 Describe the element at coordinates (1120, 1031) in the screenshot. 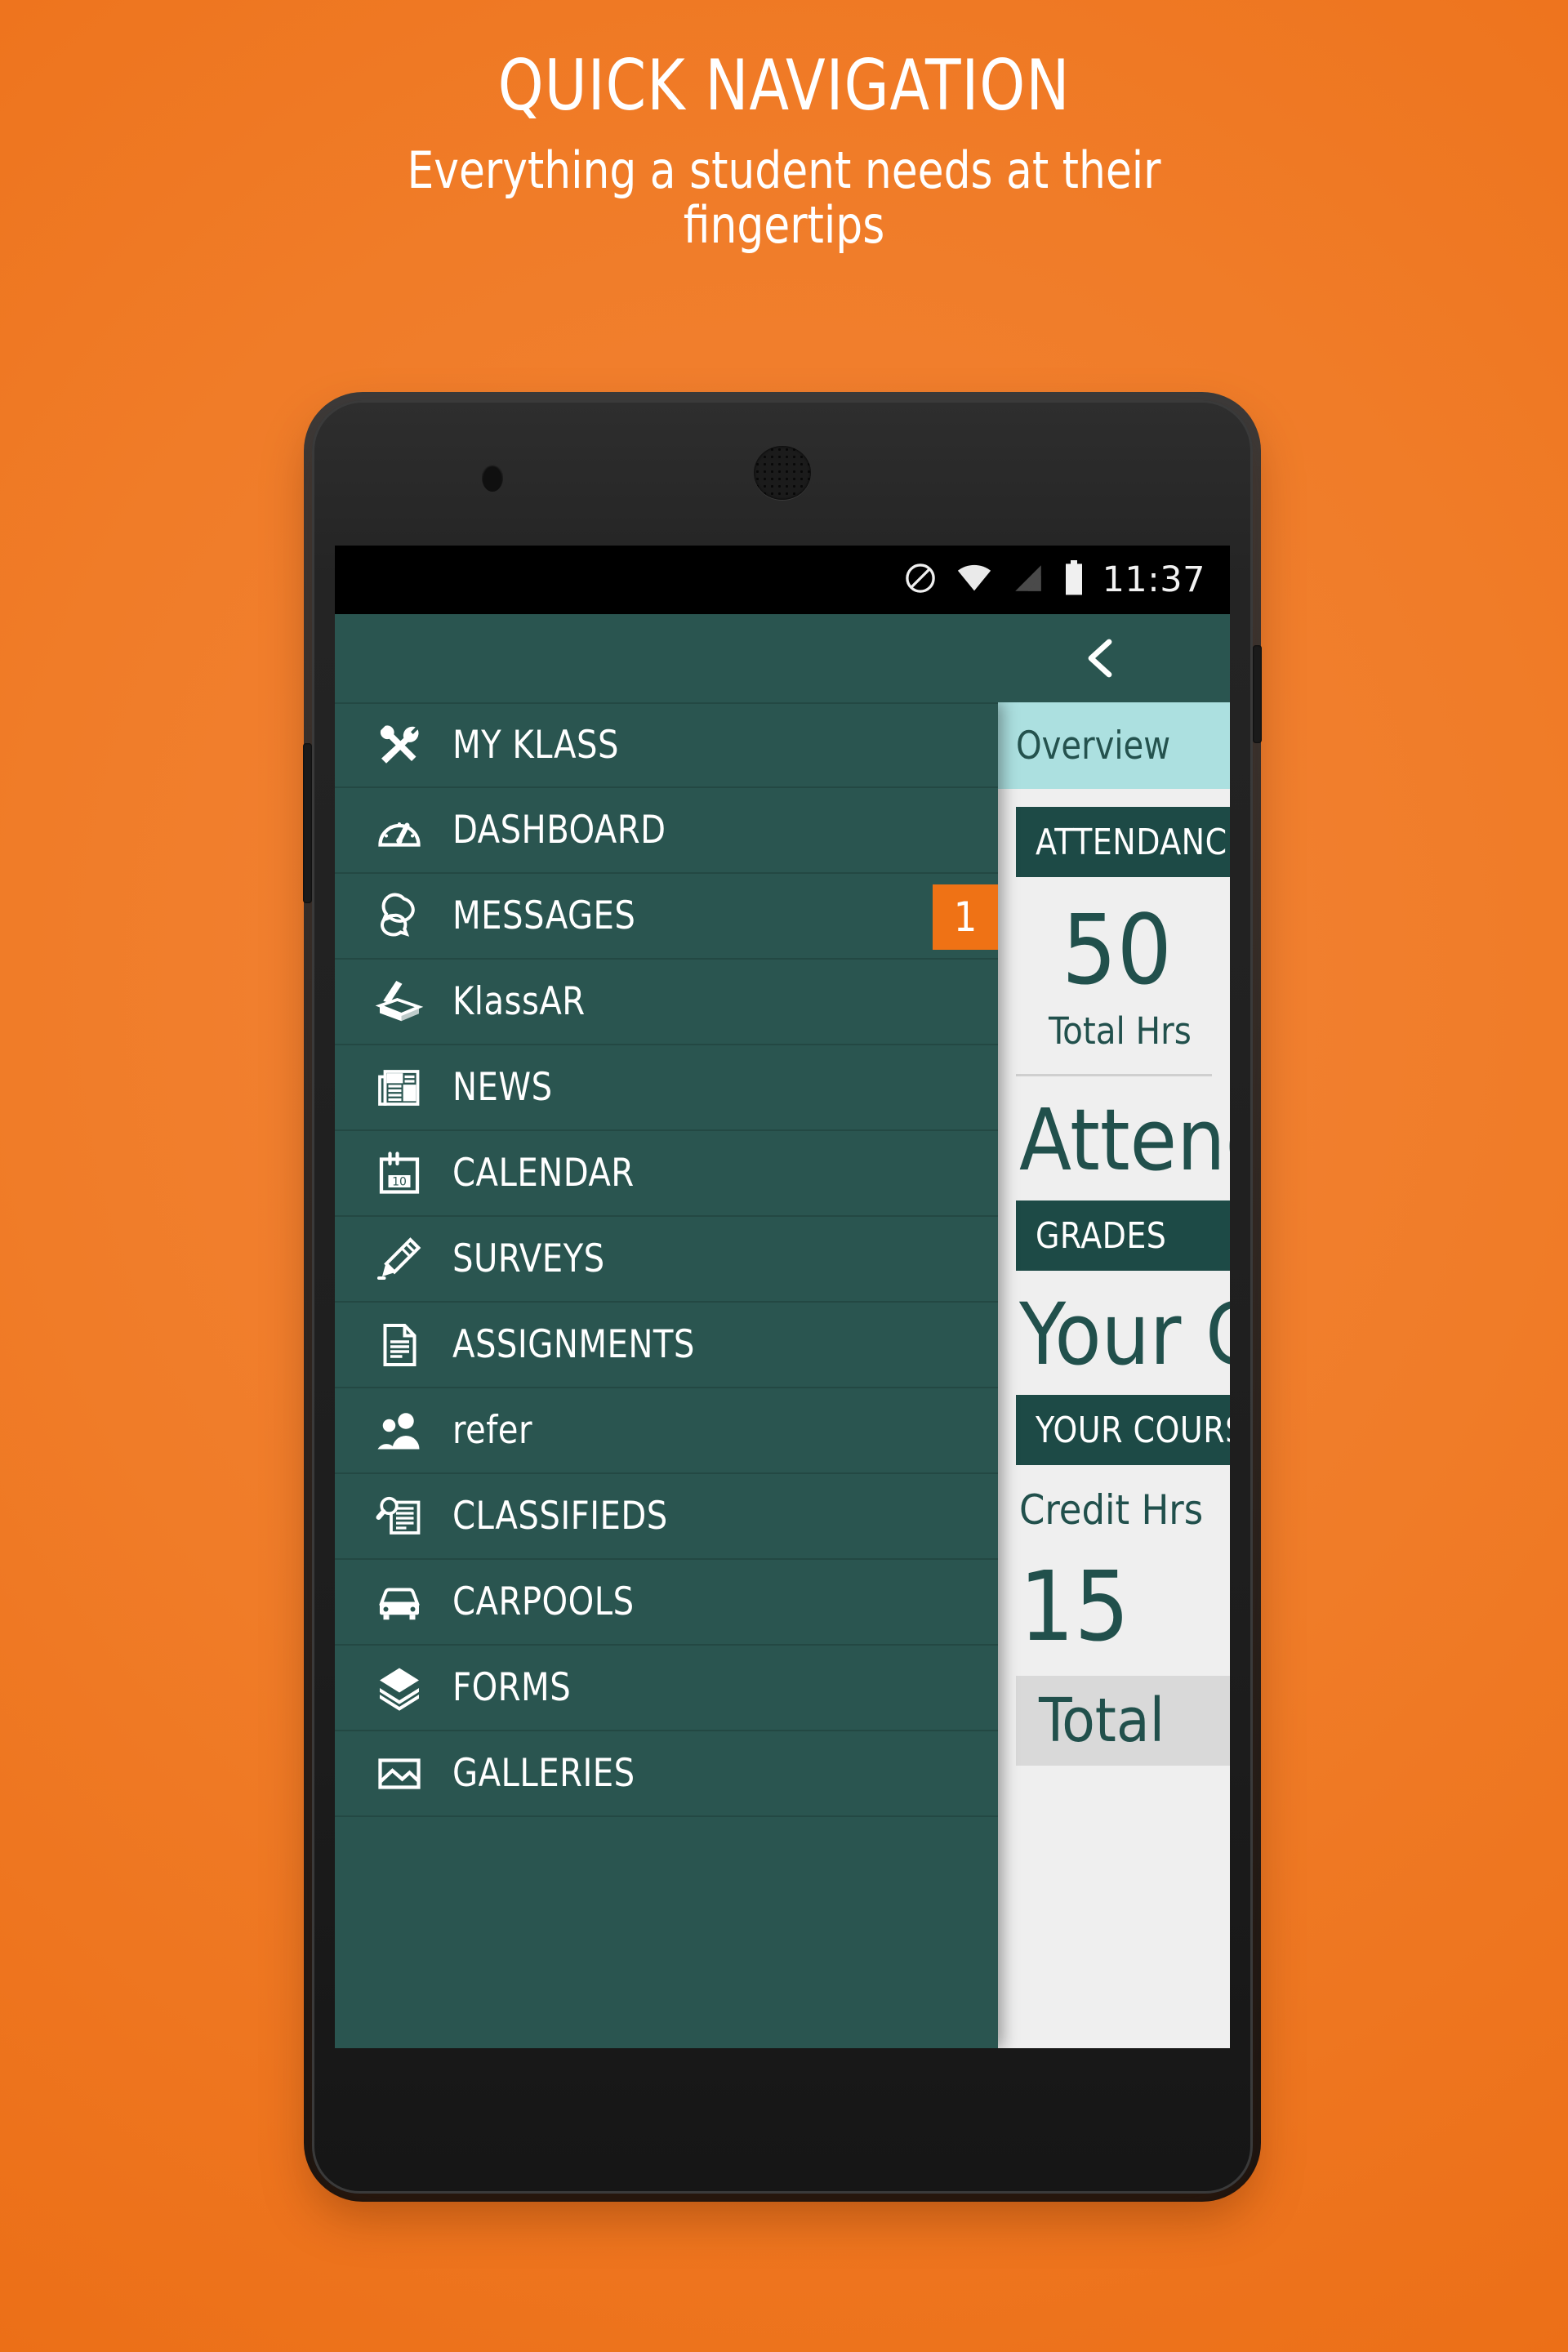

I see `attendance-total-label: Total Hrs` at that location.